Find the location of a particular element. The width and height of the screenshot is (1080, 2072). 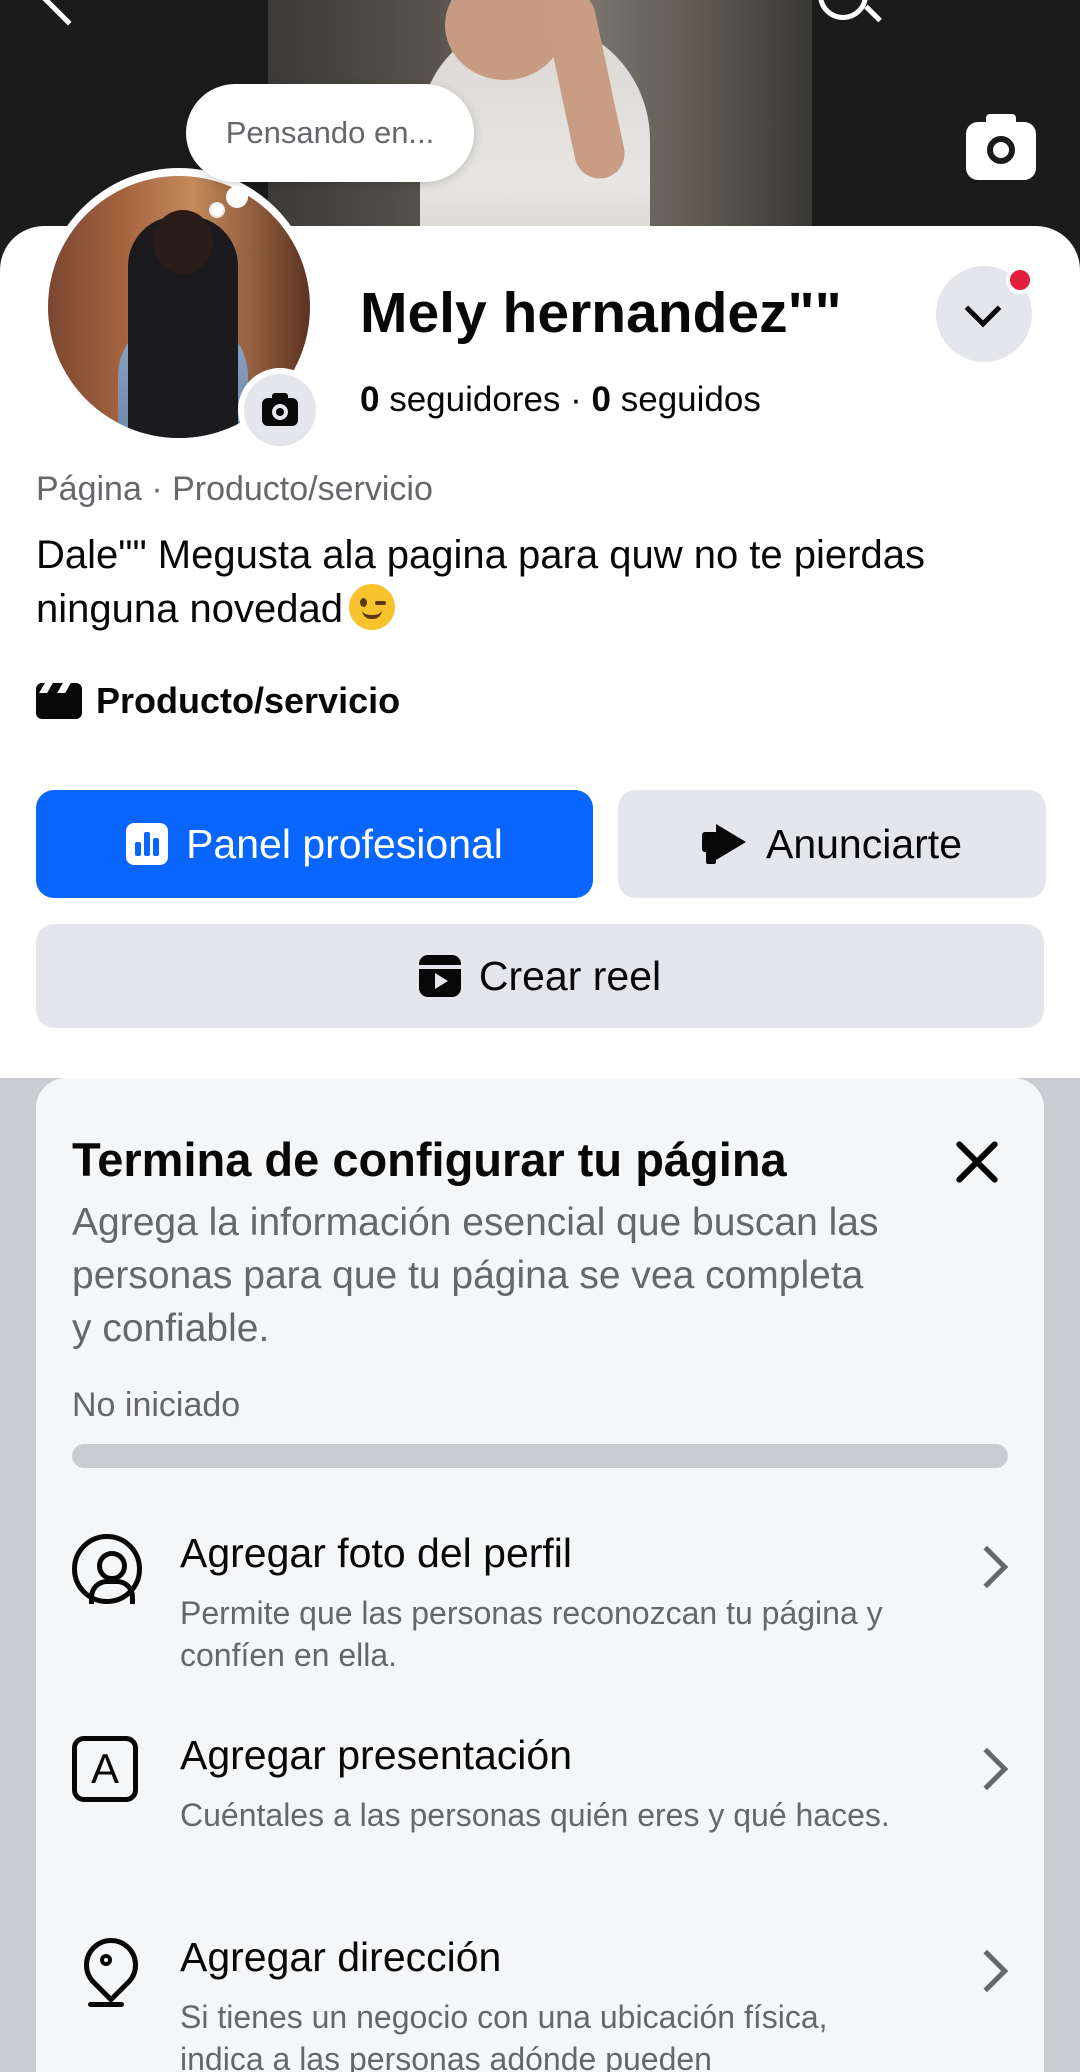

edit-cover-camera-icon is located at coordinates (1001, 147).